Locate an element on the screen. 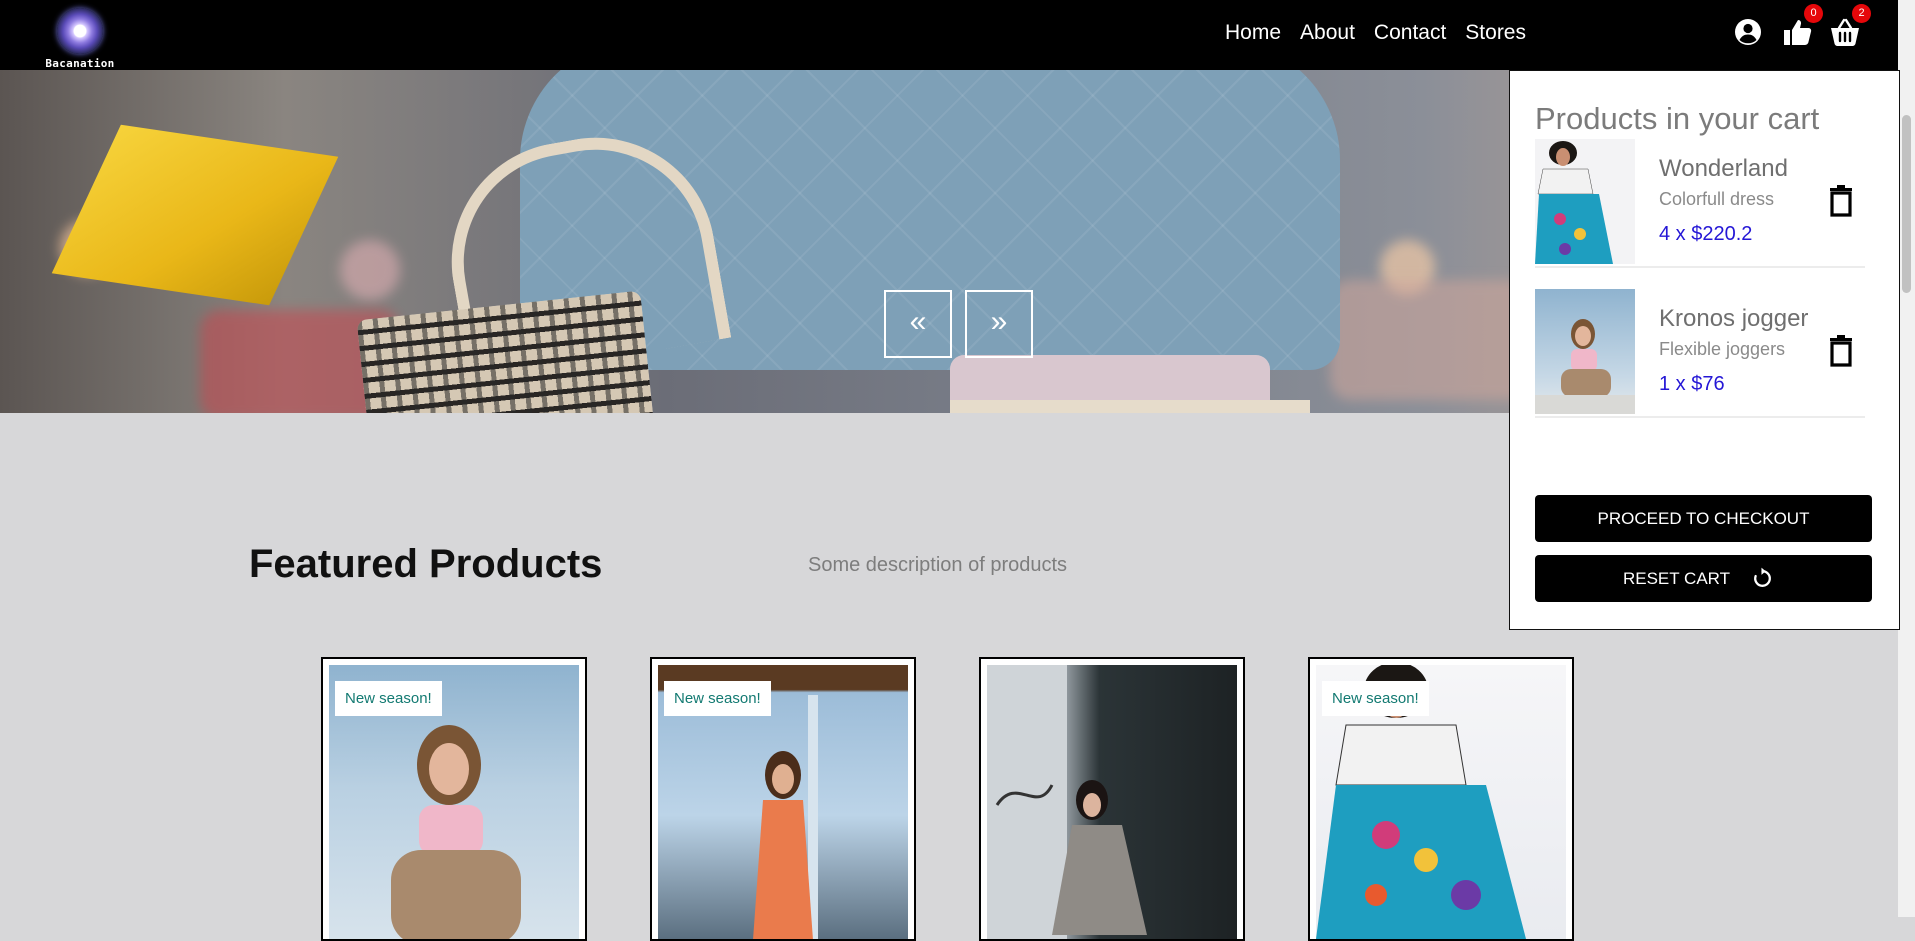  featured-title: Featured Products is located at coordinates (426, 564).